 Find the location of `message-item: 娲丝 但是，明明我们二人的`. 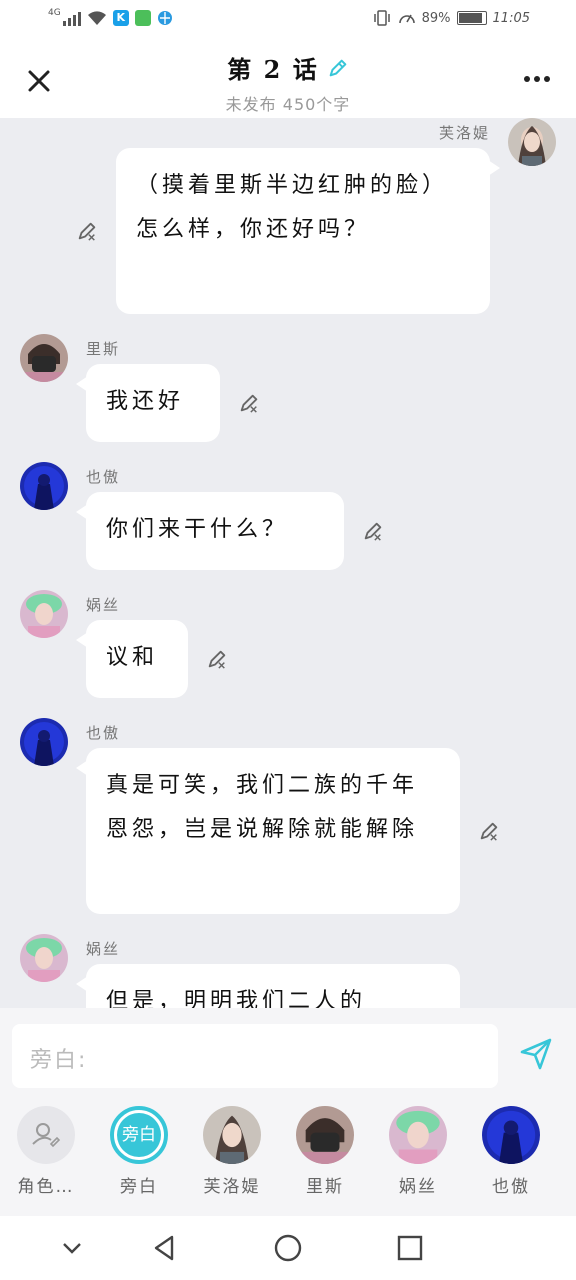

message-item: 娲丝 但是，明明我们二人的 is located at coordinates (288, 971).